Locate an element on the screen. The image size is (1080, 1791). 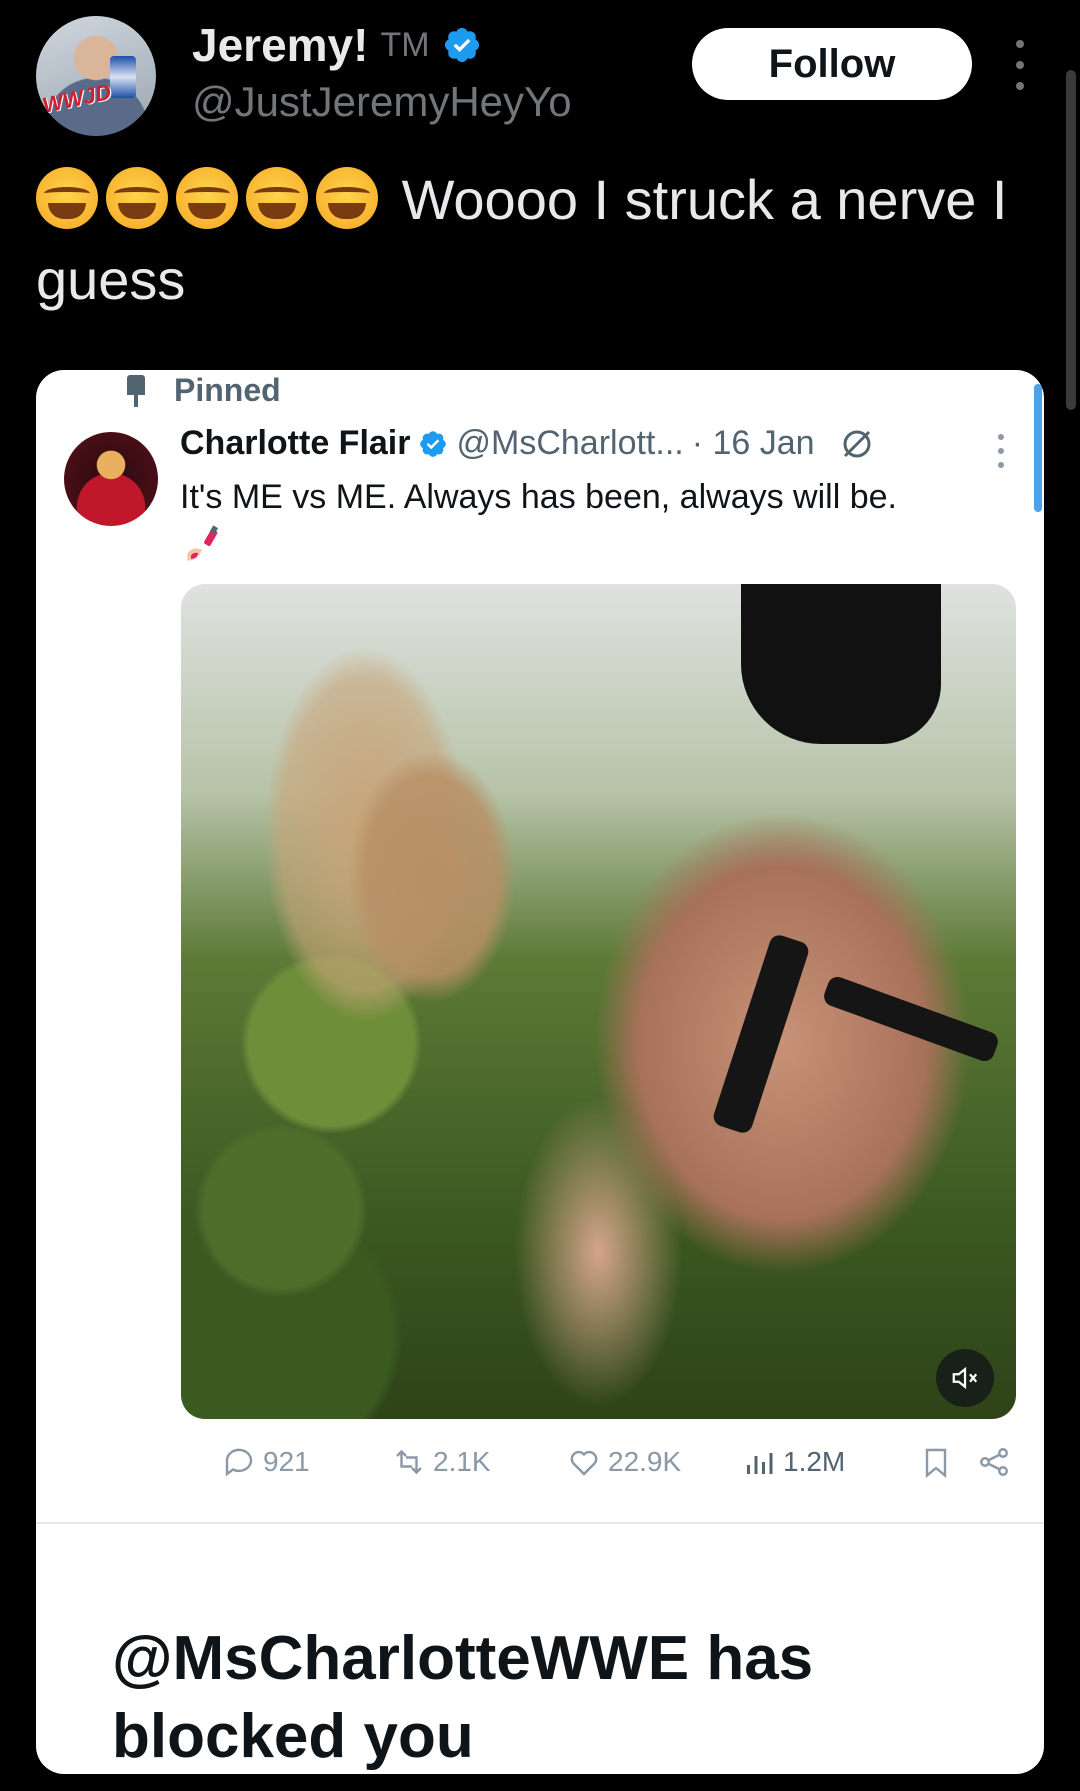
tweet-header: WWJD Jeremy! TM @JustJeremyHeyYo Follow is located at coordinates (540, 75).